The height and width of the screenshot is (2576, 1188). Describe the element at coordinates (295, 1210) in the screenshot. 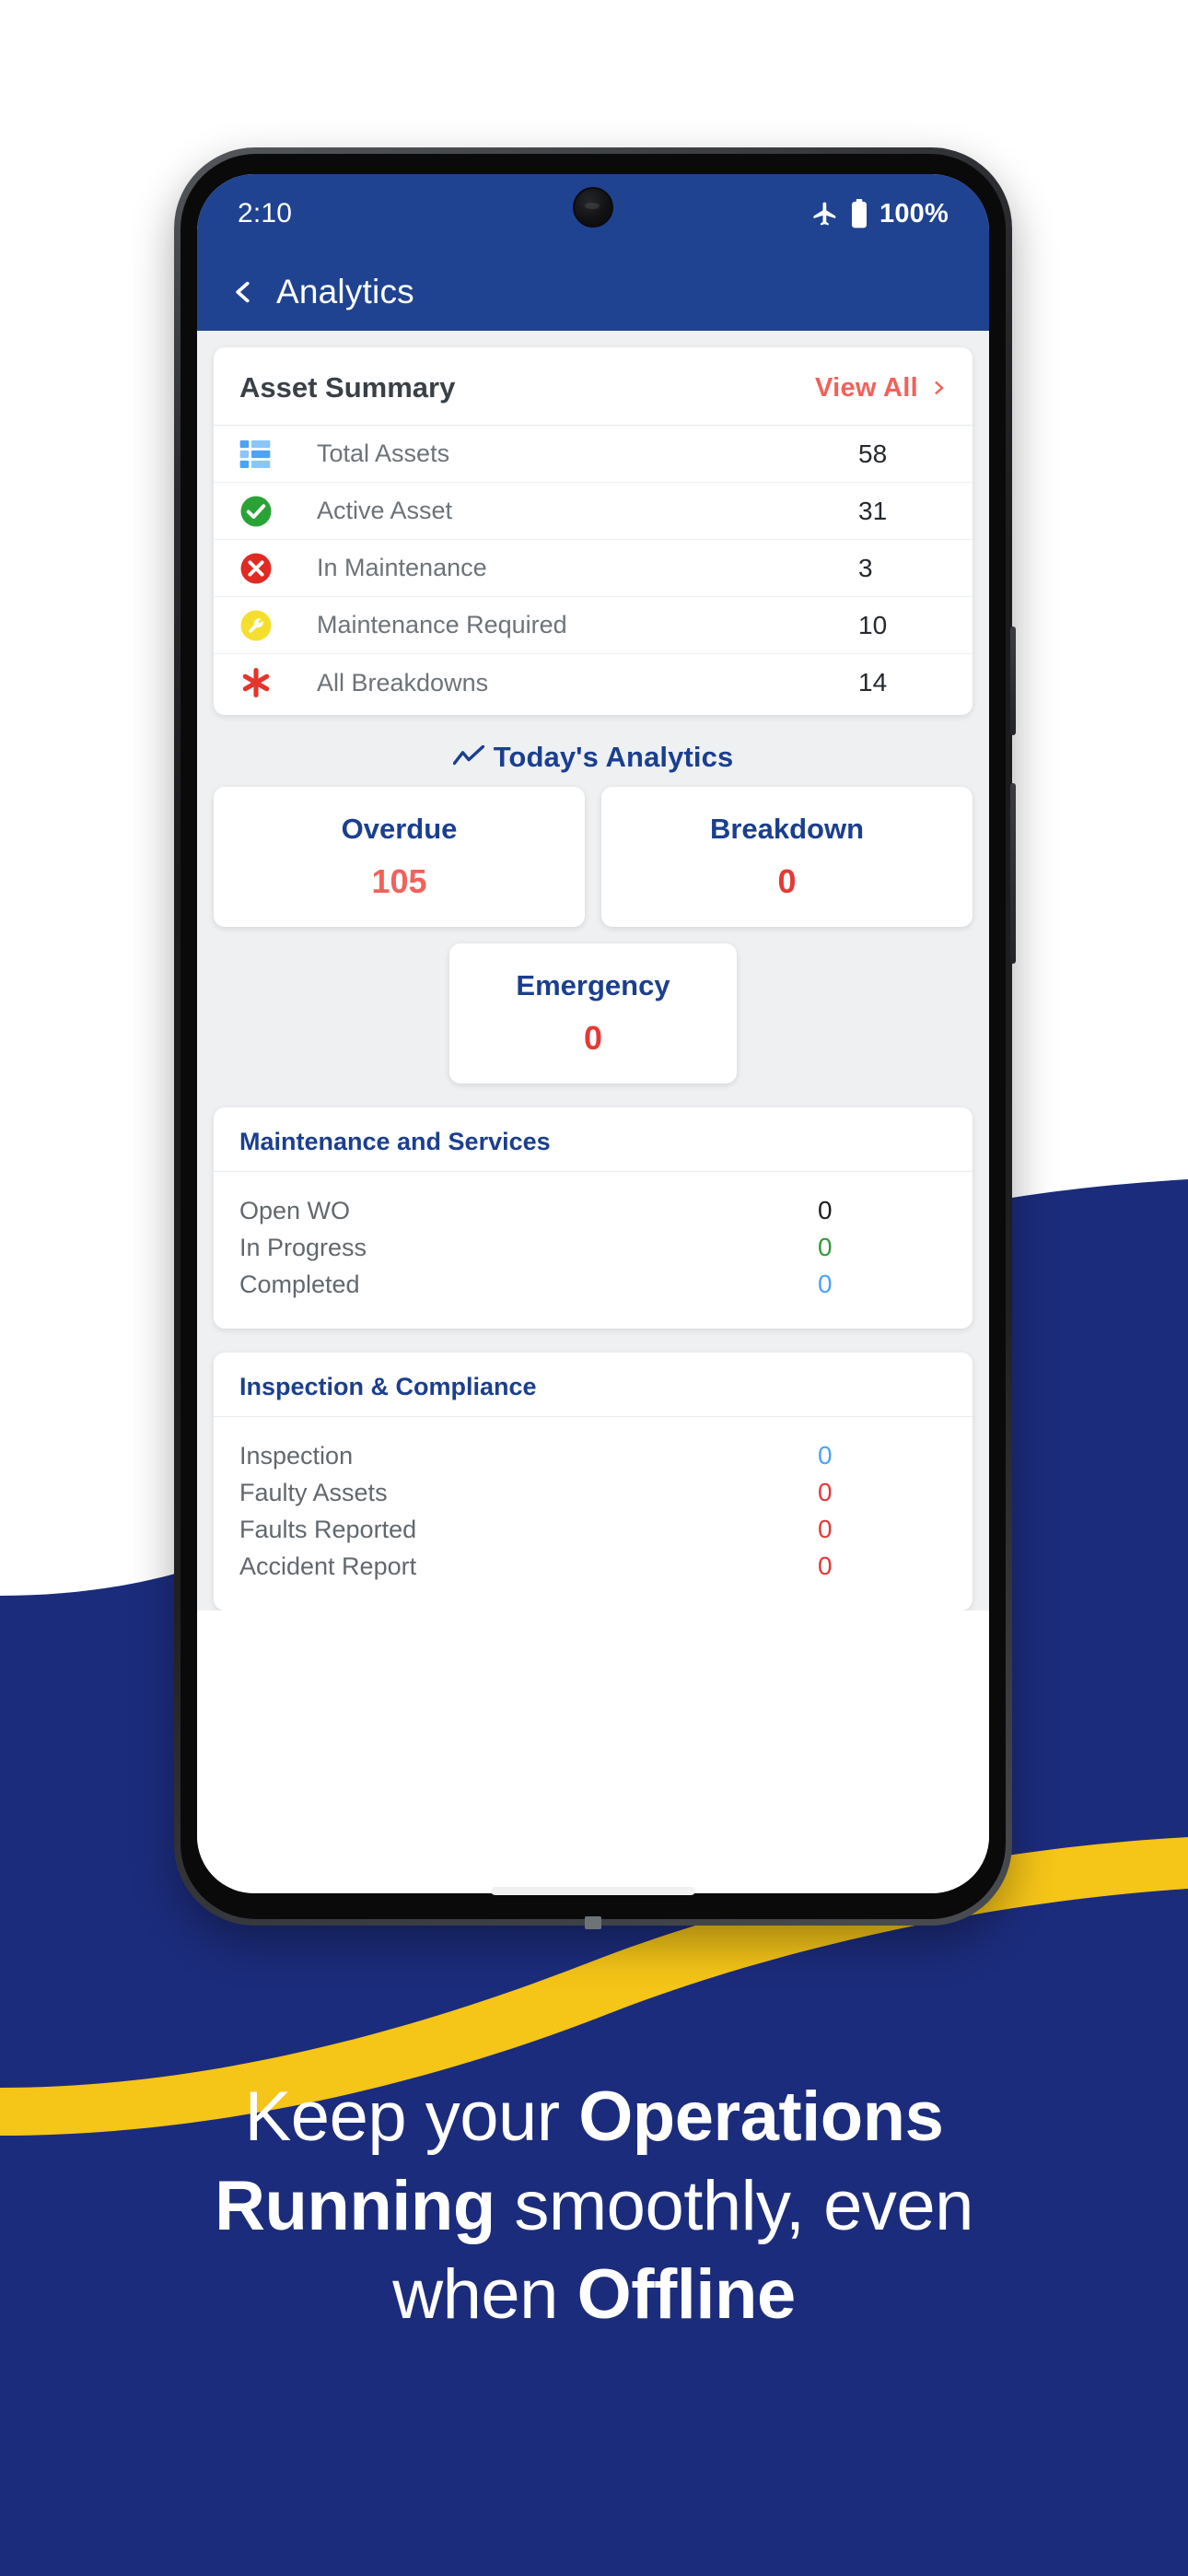

I see `stat-label: Open WO` at that location.